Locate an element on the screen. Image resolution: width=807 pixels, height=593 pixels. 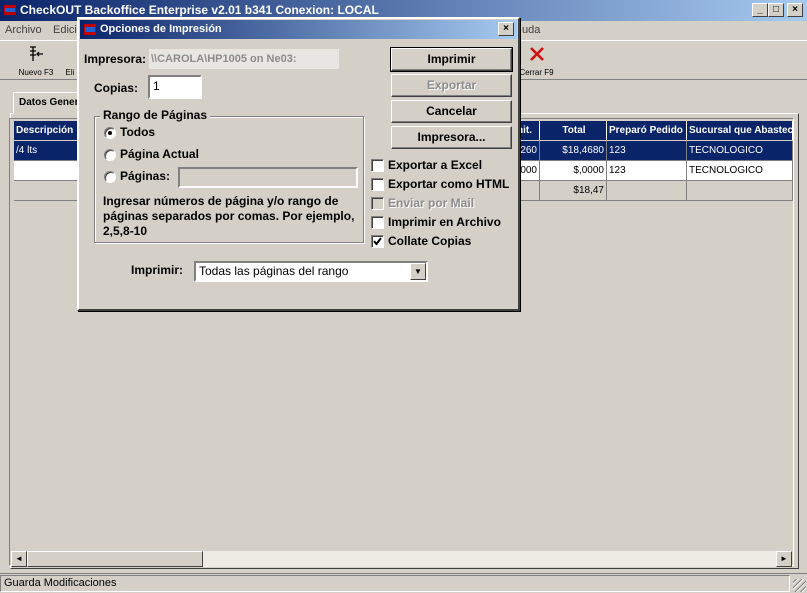
tab-datos-generales: Datos Genera is located at coordinates (48, 103).